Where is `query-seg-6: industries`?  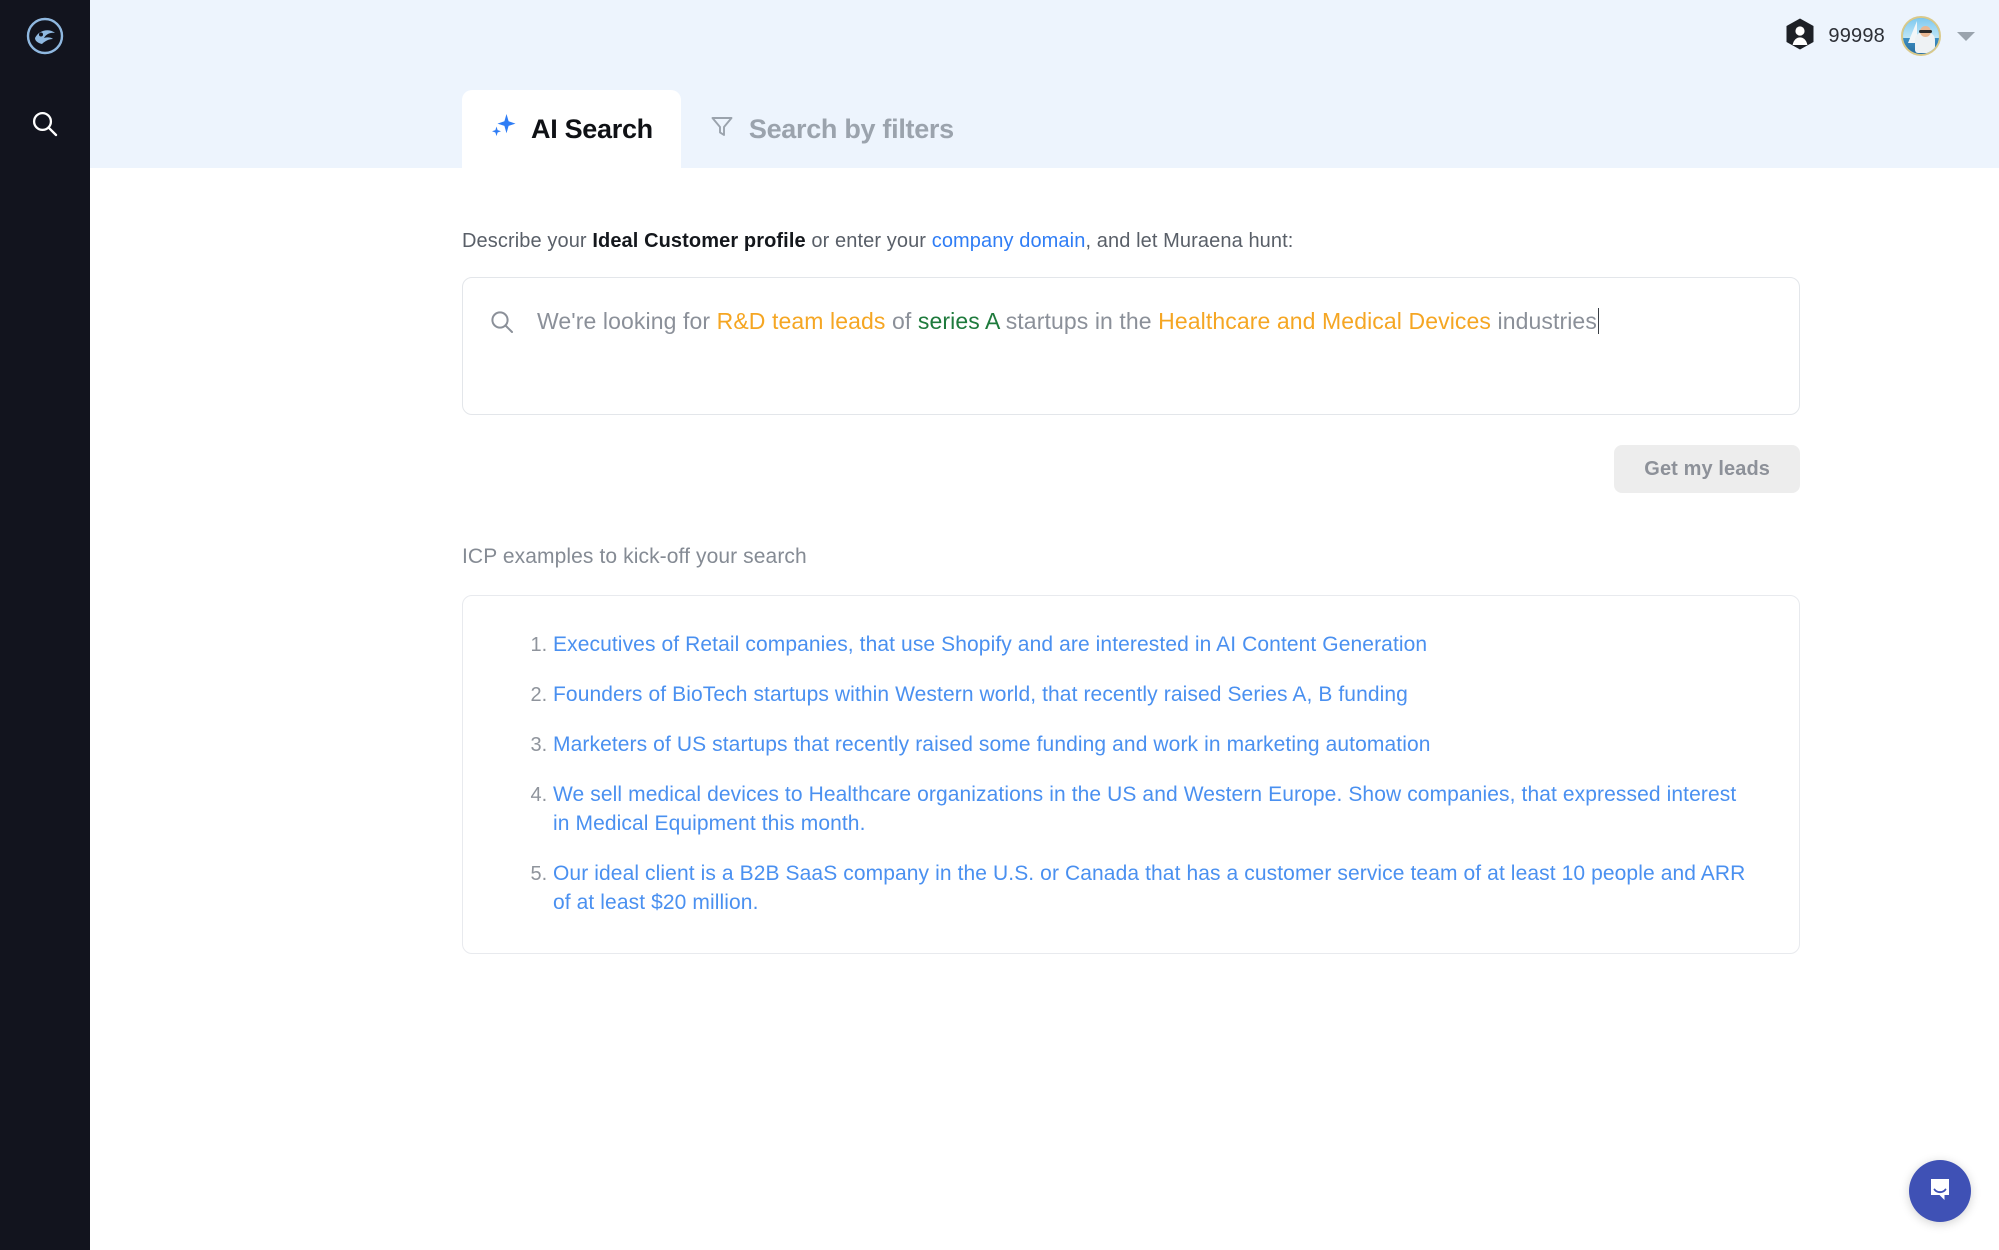
query-seg-6: industries is located at coordinates (1544, 321).